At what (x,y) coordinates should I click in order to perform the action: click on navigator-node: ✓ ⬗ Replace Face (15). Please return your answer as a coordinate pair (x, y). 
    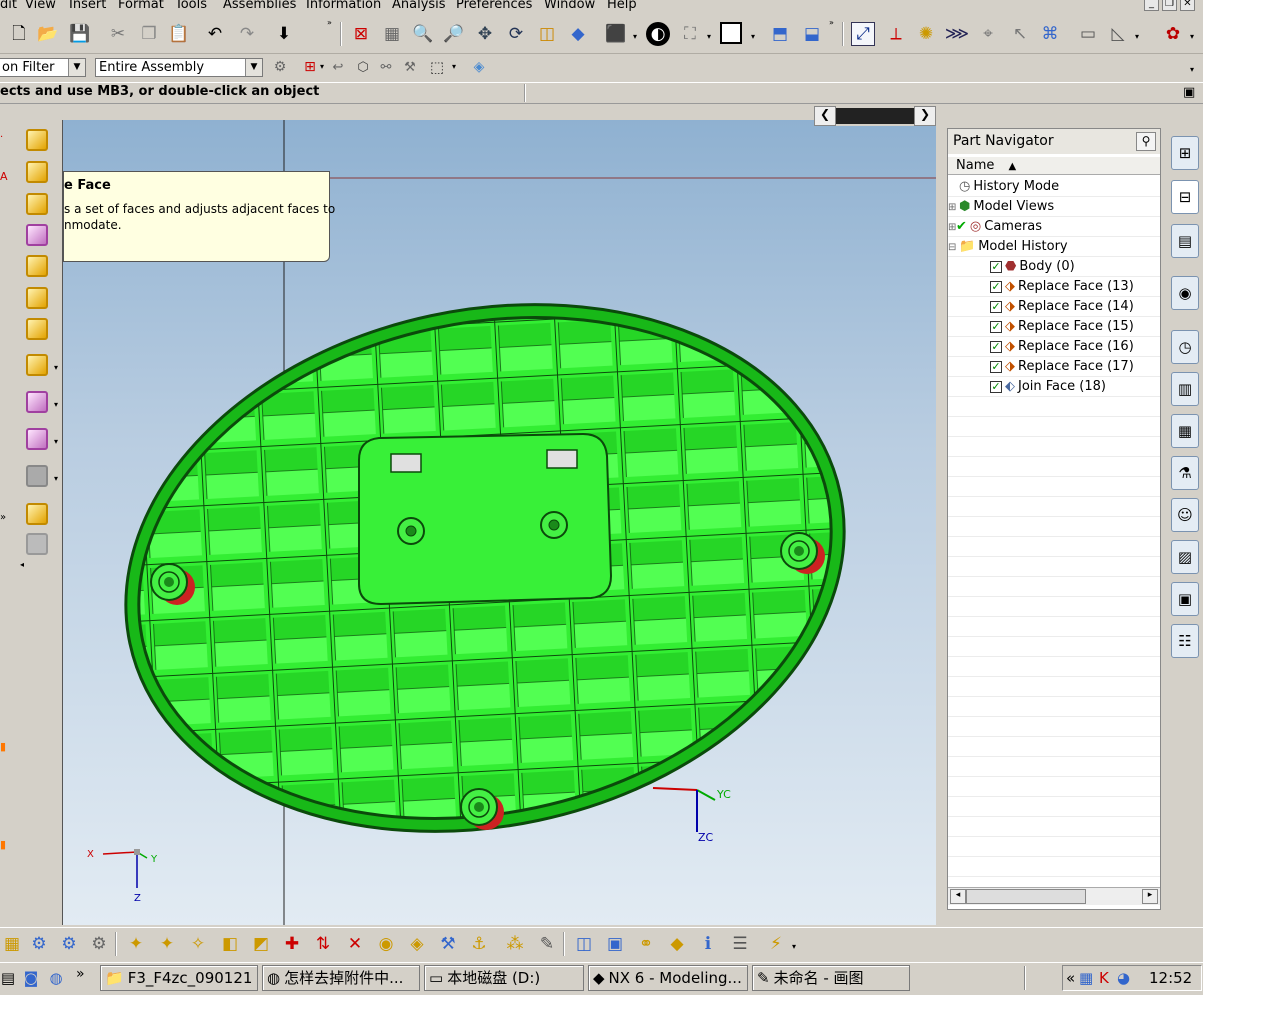
    Looking at the image, I should click on (1054, 327).